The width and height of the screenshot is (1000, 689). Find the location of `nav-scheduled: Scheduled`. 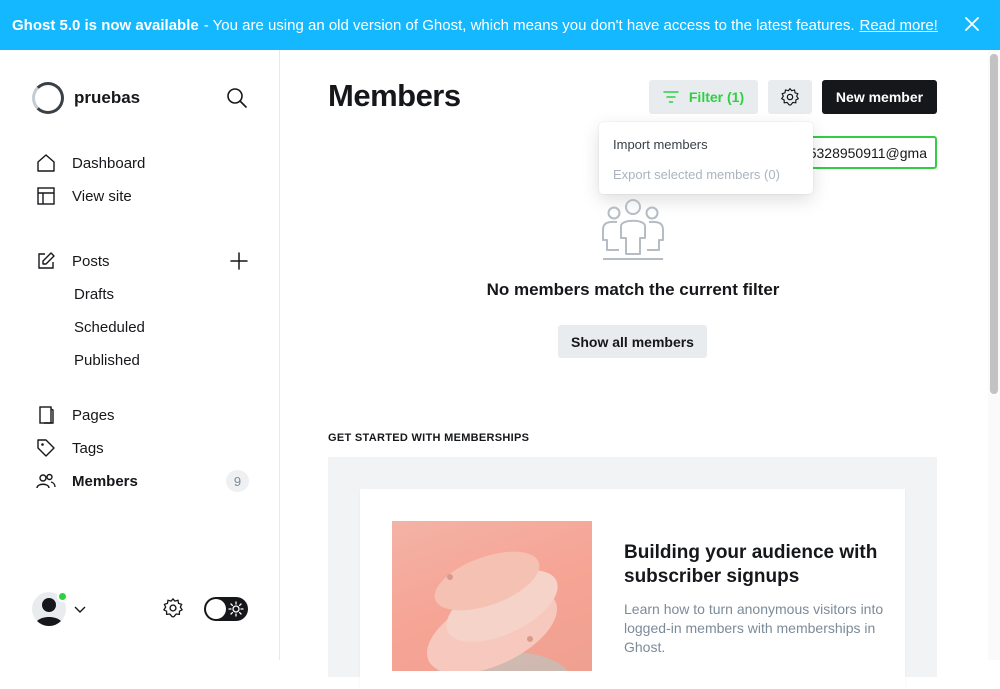

nav-scheduled: Scheduled is located at coordinates (109, 327).